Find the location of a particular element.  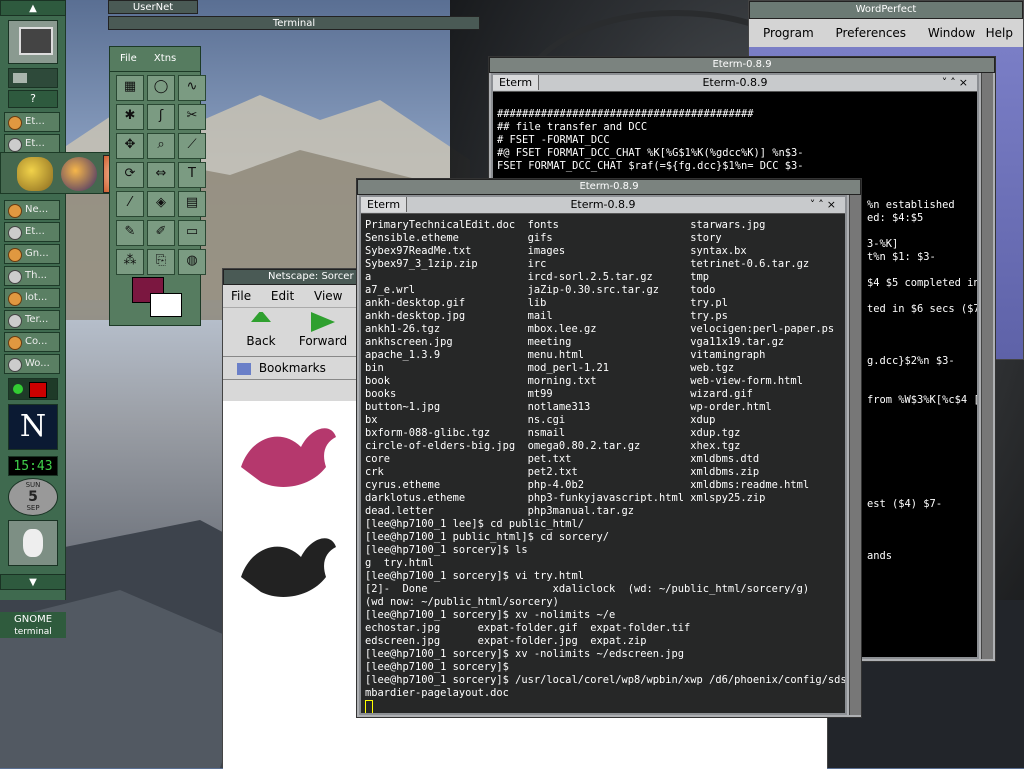

terminal-titlebar: Terminal is located at coordinates (294, 23).